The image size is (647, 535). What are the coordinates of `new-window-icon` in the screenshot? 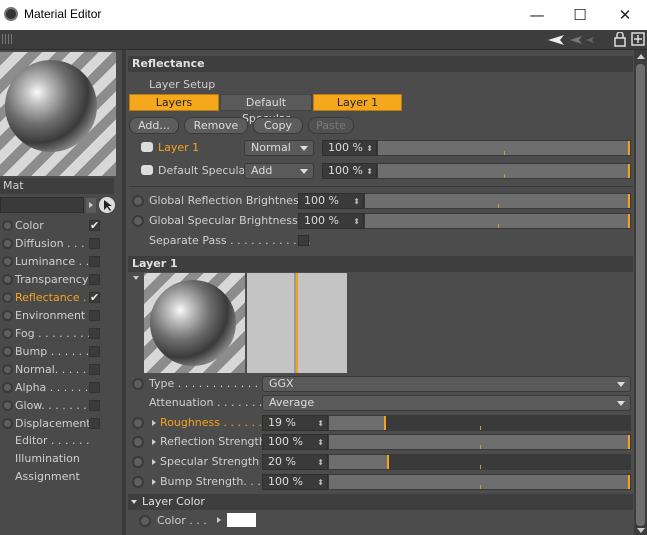 It's located at (638, 39).